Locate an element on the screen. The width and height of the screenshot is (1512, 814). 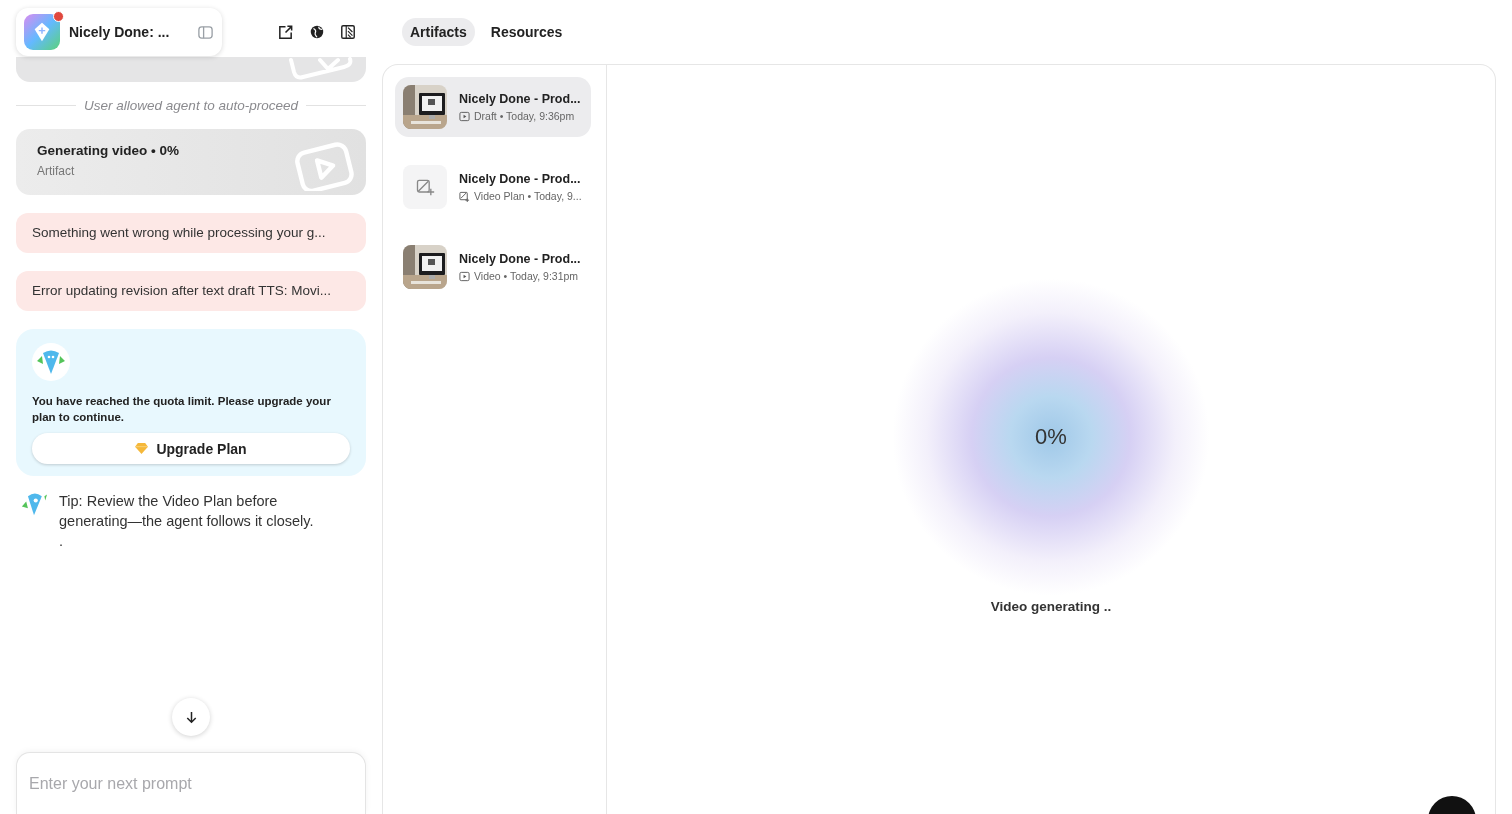
quota-message: You have reached the quota limit. Please upgrade your plan to continue. is located at coordinates (182, 409).